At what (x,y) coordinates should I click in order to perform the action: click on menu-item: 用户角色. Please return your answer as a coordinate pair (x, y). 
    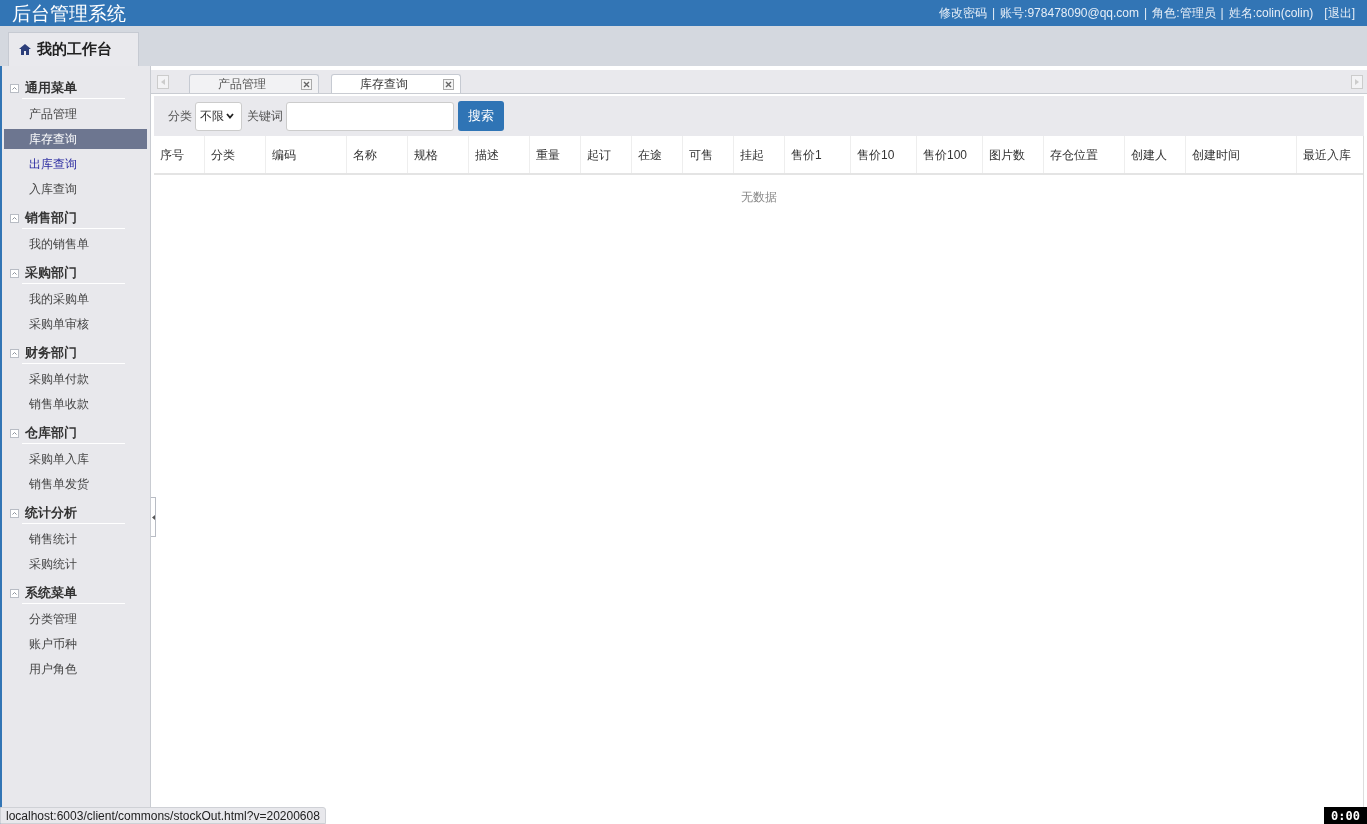
    Looking at the image, I should click on (75, 669).